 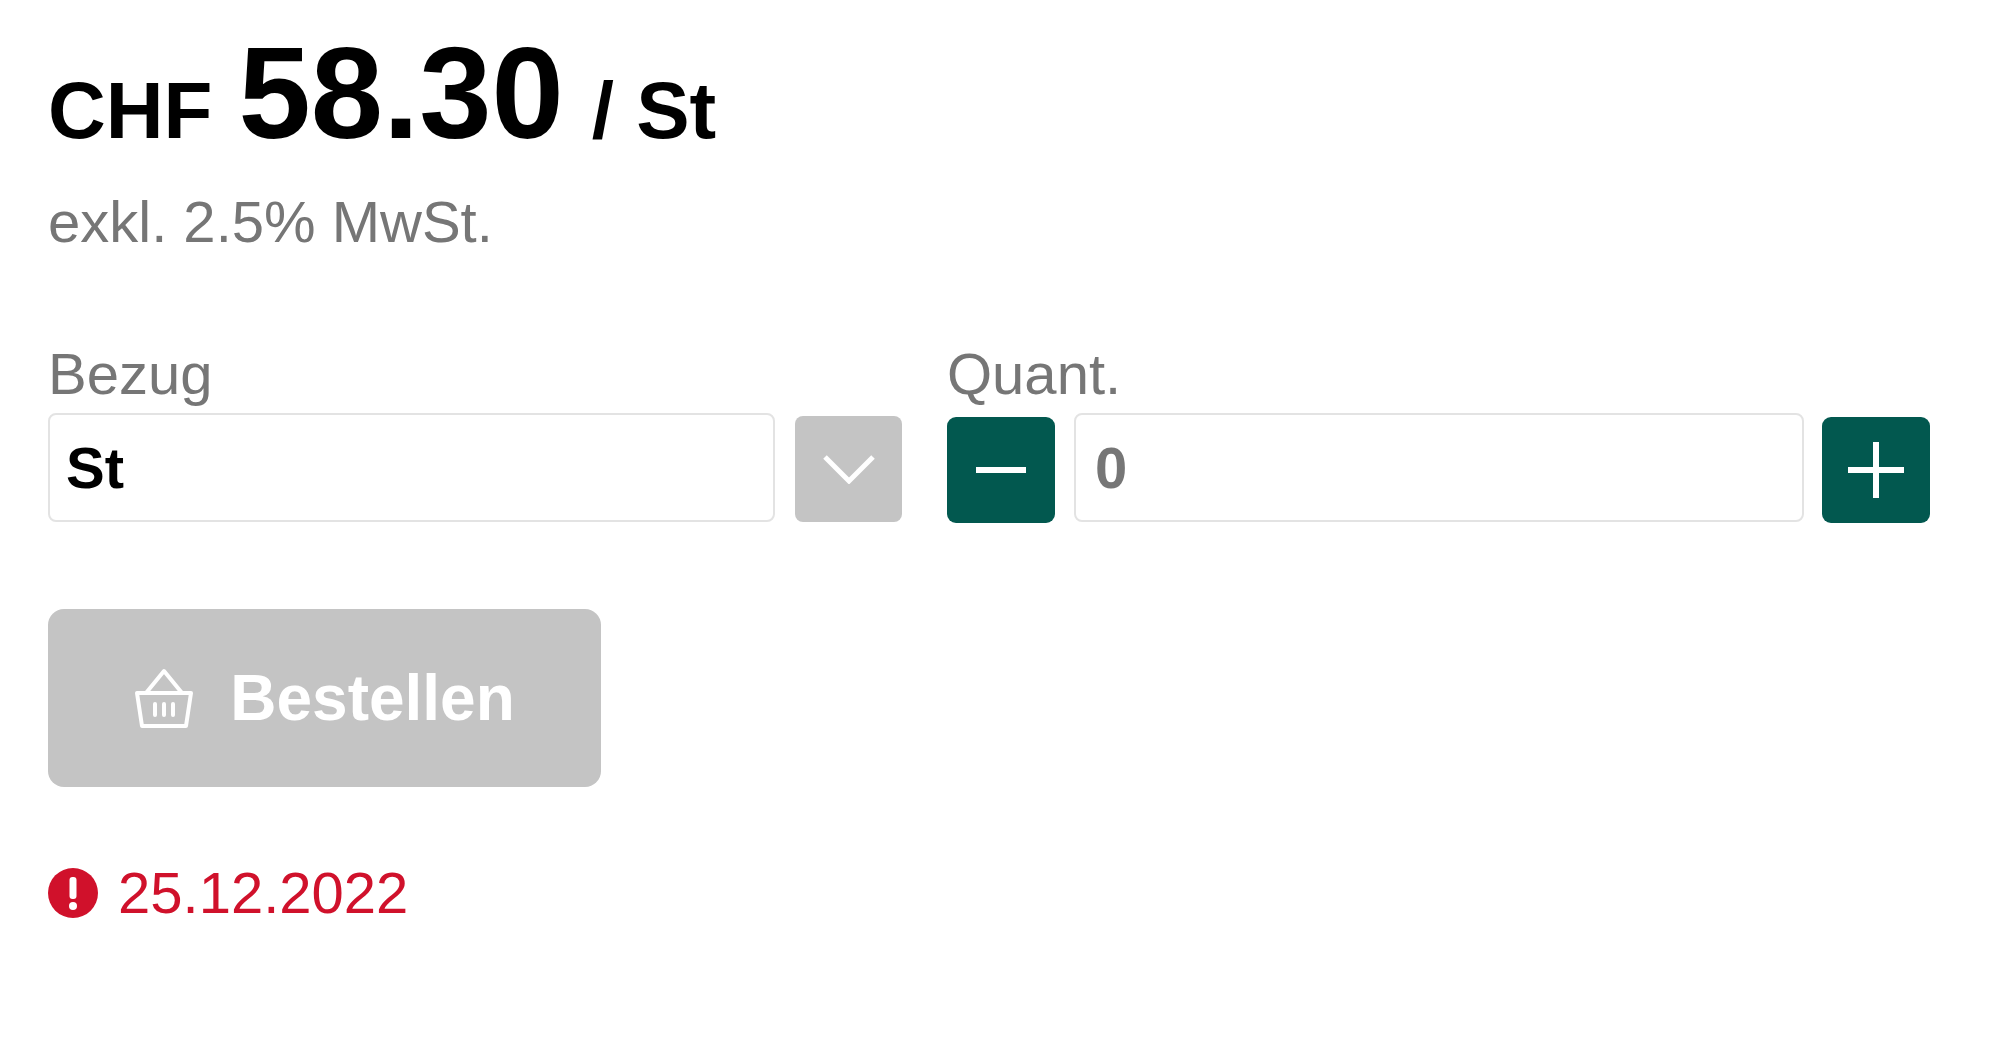 I want to click on decrease-button, so click(x=1001, y=470).